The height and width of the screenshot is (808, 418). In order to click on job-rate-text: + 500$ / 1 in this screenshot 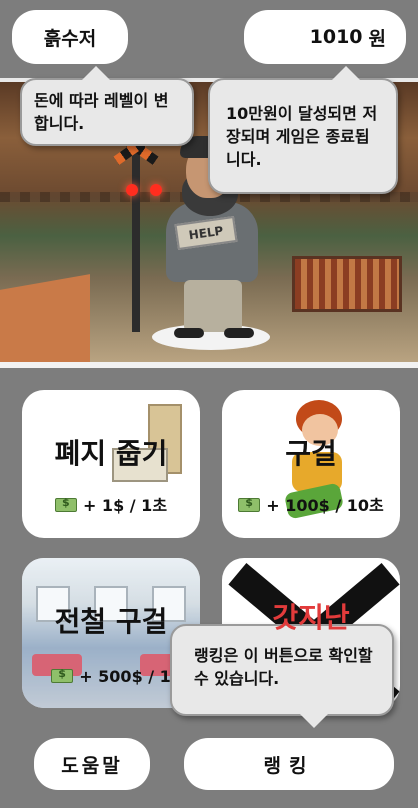, I will do `click(125, 676)`.